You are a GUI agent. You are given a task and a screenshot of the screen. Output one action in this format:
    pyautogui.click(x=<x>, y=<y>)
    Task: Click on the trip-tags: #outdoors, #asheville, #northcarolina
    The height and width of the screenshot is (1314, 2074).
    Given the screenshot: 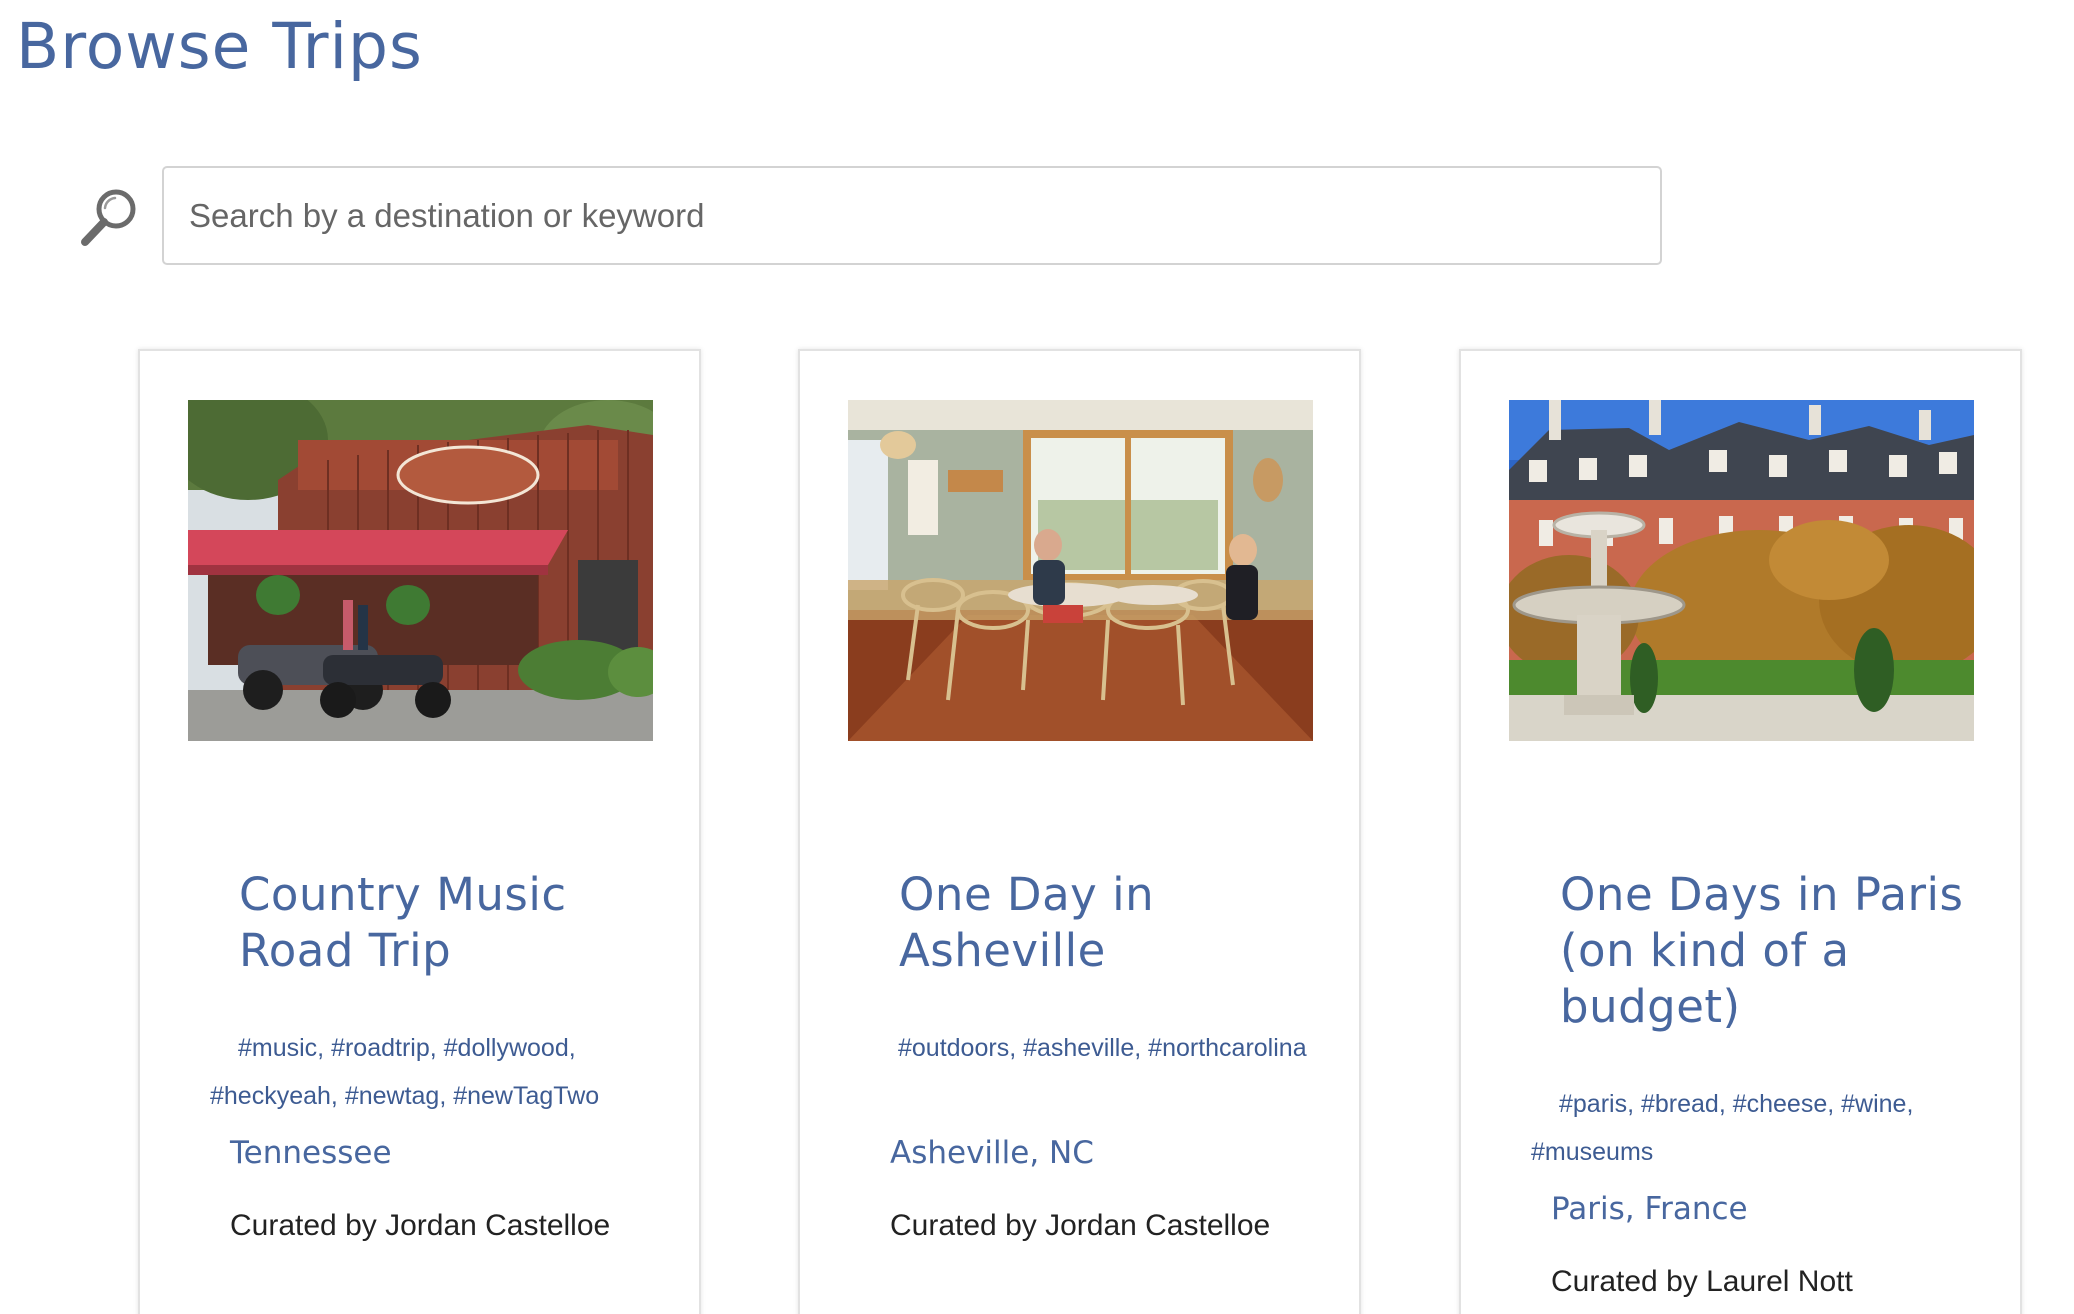 What is the action you would take?
    pyautogui.click(x=1102, y=1048)
    